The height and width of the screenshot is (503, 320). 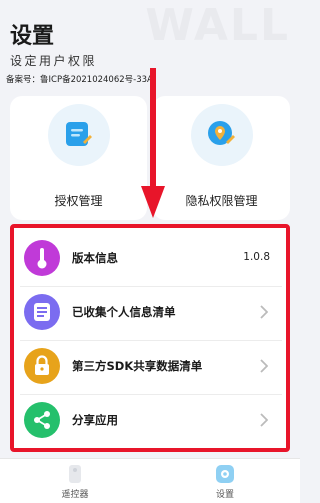 I want to click on icp-record: 备案号：鲁ICP备2021024062号-33A, so click(x=79, y=79).